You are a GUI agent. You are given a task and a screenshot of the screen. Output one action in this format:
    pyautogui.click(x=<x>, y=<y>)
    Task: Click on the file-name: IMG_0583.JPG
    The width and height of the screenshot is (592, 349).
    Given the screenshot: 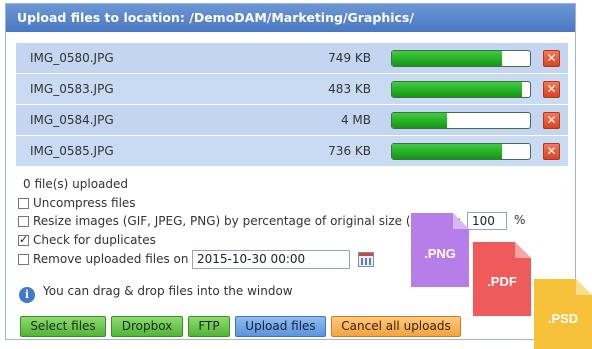 What is the action you would take?
    pyautogui.click(x=72, y=89)
    